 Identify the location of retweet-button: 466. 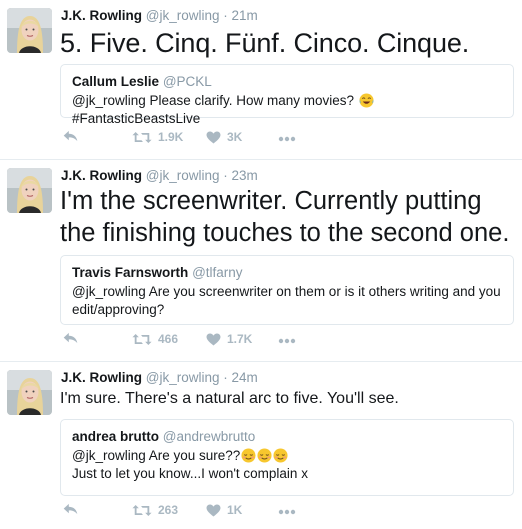
(155, 339).